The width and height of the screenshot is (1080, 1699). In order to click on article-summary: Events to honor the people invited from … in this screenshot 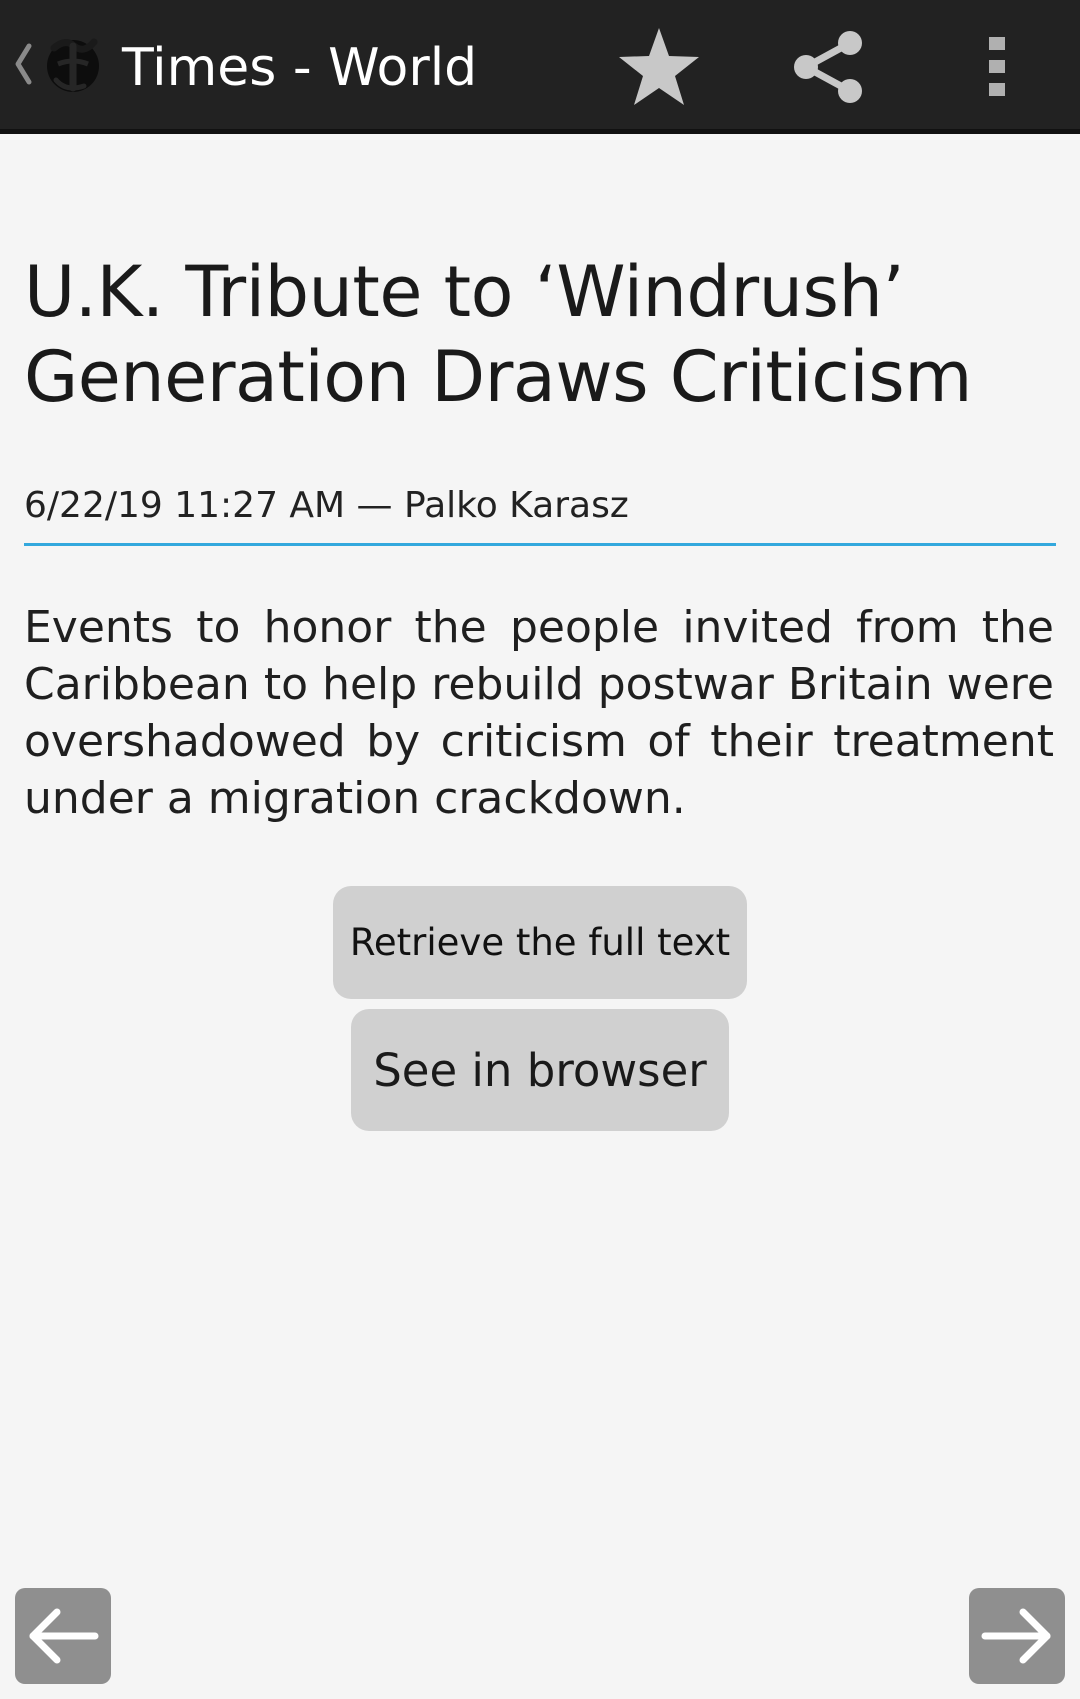, I will do `click(539, 713)`.